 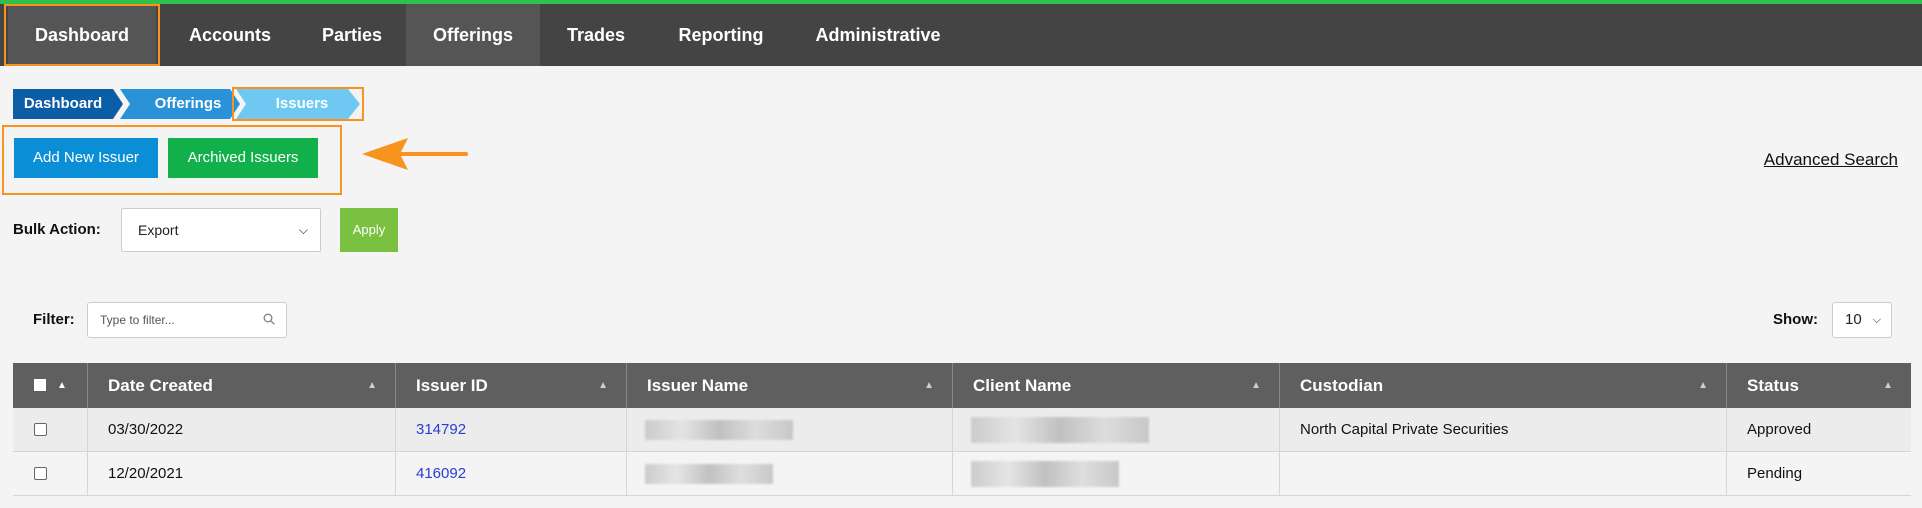 What do you see at coordinates (242, 385) in the screenshot?
I see `column-date-created: Date Created ▲` at bounding box center [242, 385].